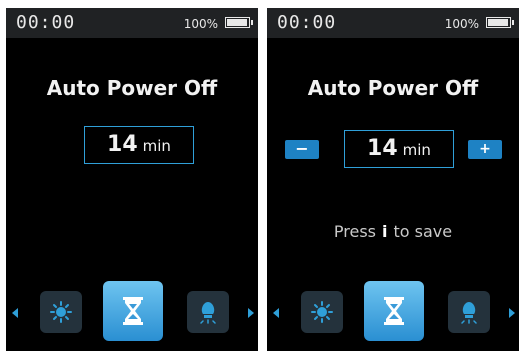 This screenshot has height=355, width=525. Describe the element at coordinates (354, 231) in the screenshot. I see `save-hint-prefix: Press` at that location.